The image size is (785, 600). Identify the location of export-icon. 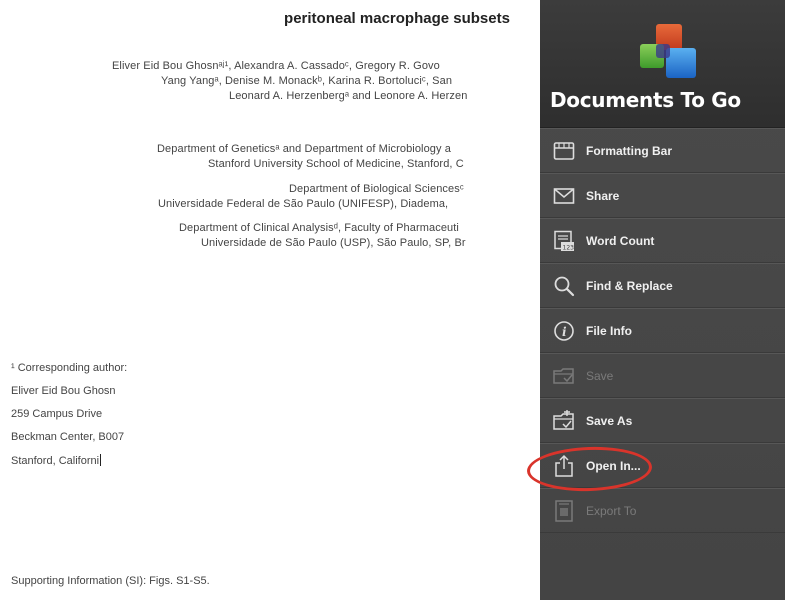
(564, 511).